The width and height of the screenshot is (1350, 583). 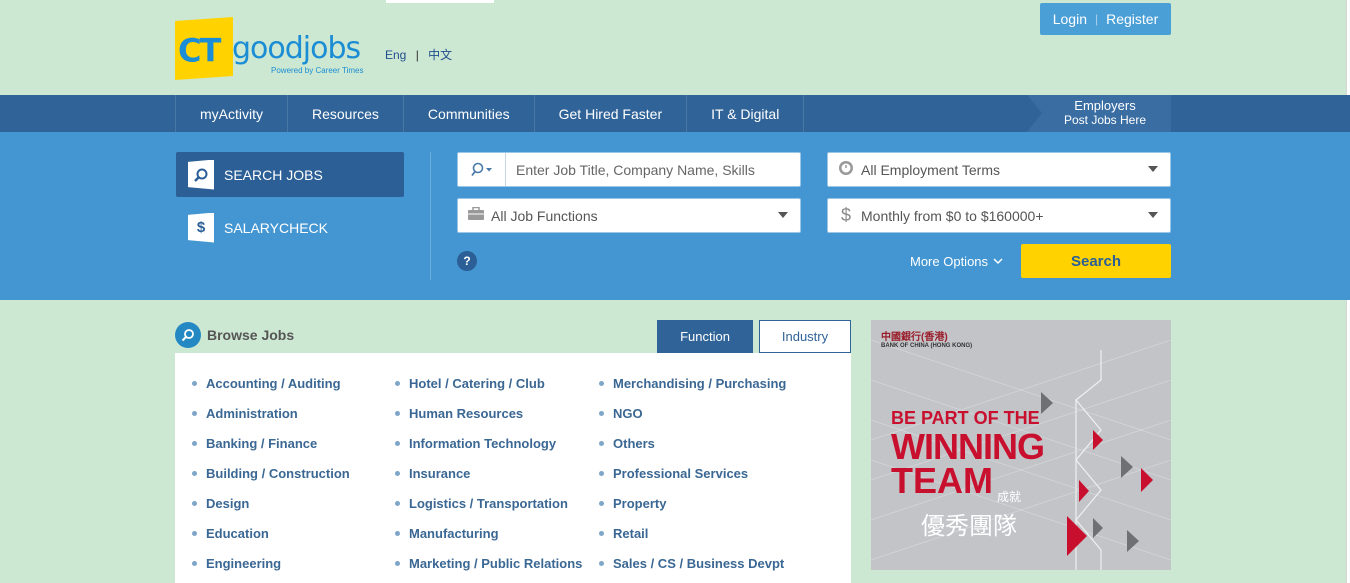 What do you see at coordinates (914, 337) in the screenshot?
I see `bank-name: 中國銀行(香港)` at bounding box center [914, 337].